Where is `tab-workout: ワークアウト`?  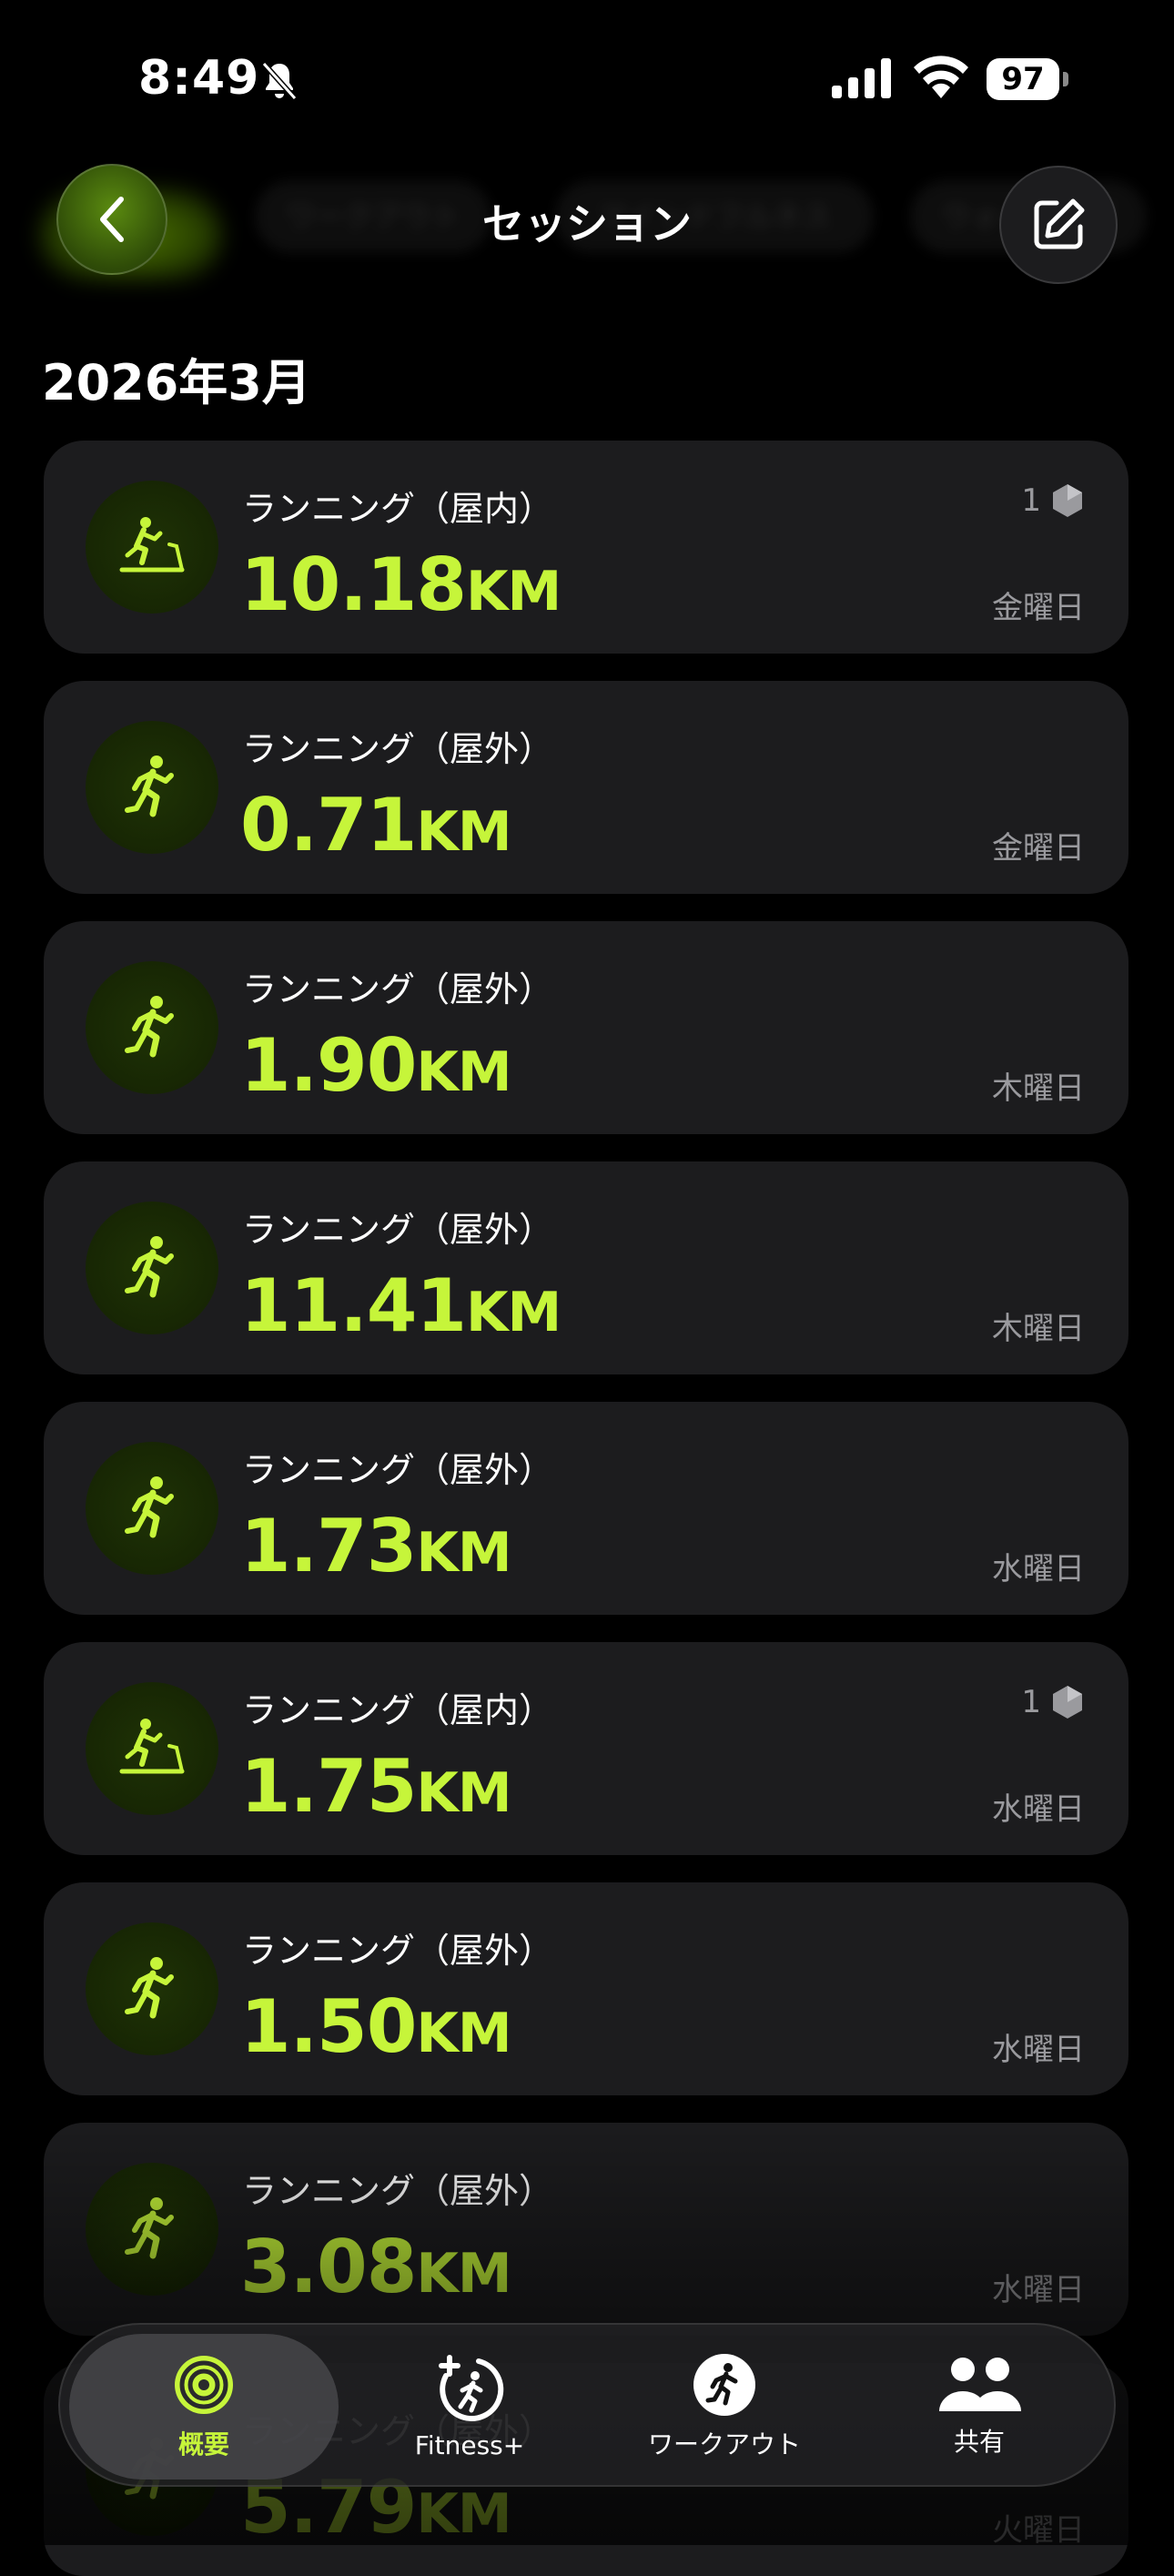 tab-workout: ワークアウト is located at coordinates (724, 2407).